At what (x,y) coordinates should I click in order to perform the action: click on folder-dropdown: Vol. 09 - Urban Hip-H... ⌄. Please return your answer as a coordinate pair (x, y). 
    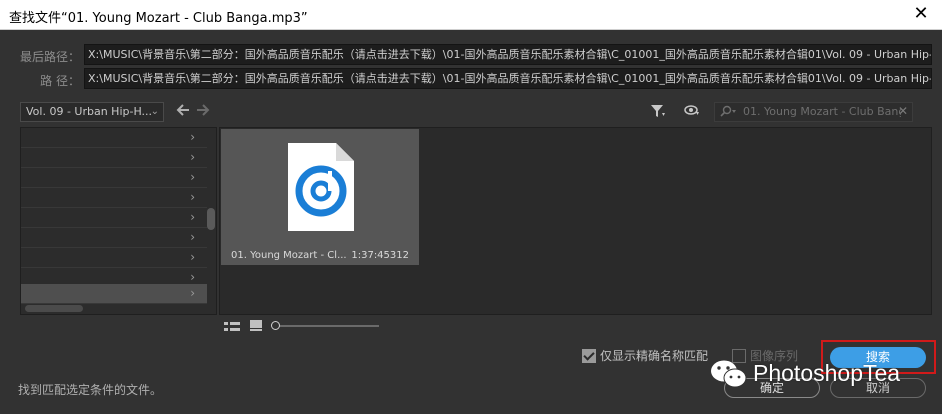
    Looking at the image, I should click on (92, 112).